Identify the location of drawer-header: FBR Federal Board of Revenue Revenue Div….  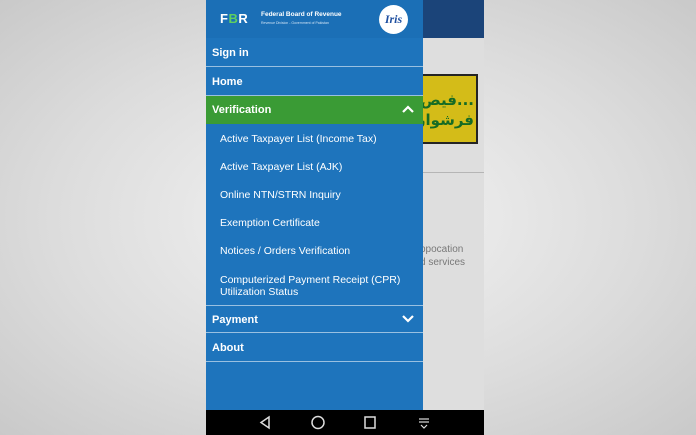
(314, 19).